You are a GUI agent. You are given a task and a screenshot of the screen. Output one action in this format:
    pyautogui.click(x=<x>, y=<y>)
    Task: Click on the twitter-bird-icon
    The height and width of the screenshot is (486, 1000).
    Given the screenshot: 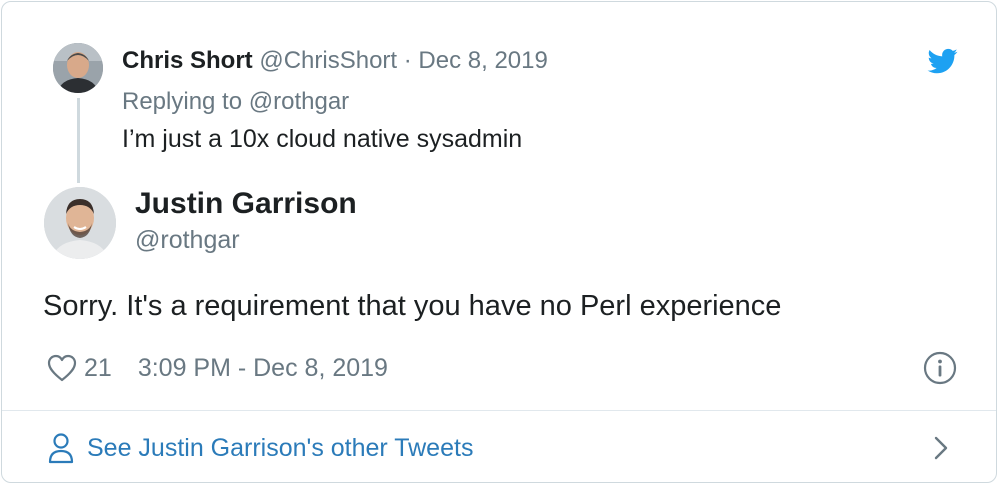 What is the action you would take?
    pyautogui.click(x=943, y=61)
    